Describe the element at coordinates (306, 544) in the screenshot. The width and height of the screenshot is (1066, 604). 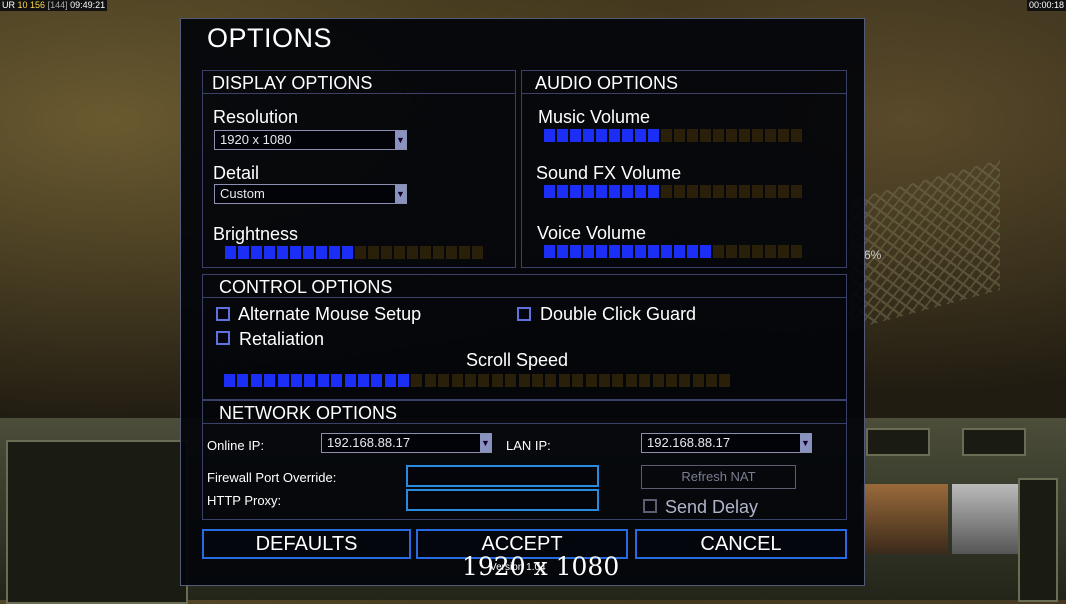
I see `defaults-button: DEFAULTS` at that location.